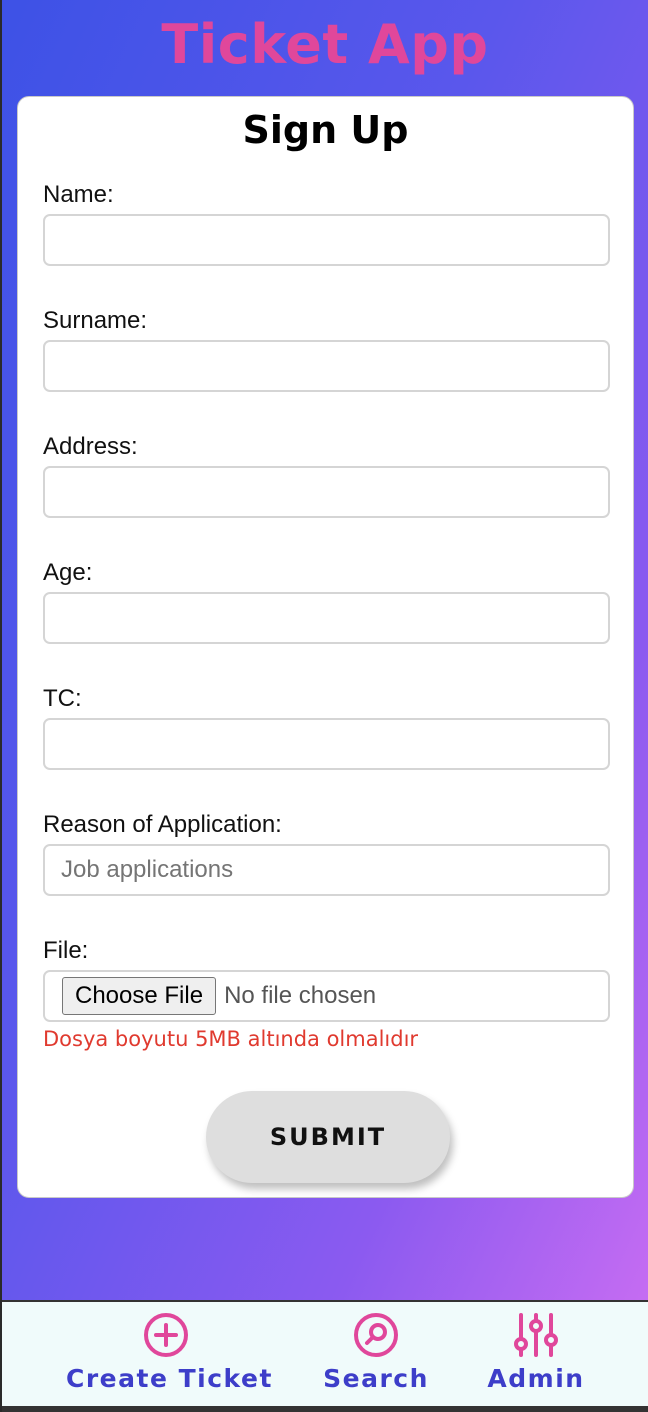  What do you see at coordinates (326, 870) in the screenshot?
I see `reason-input` at bounding box center [326, 870].